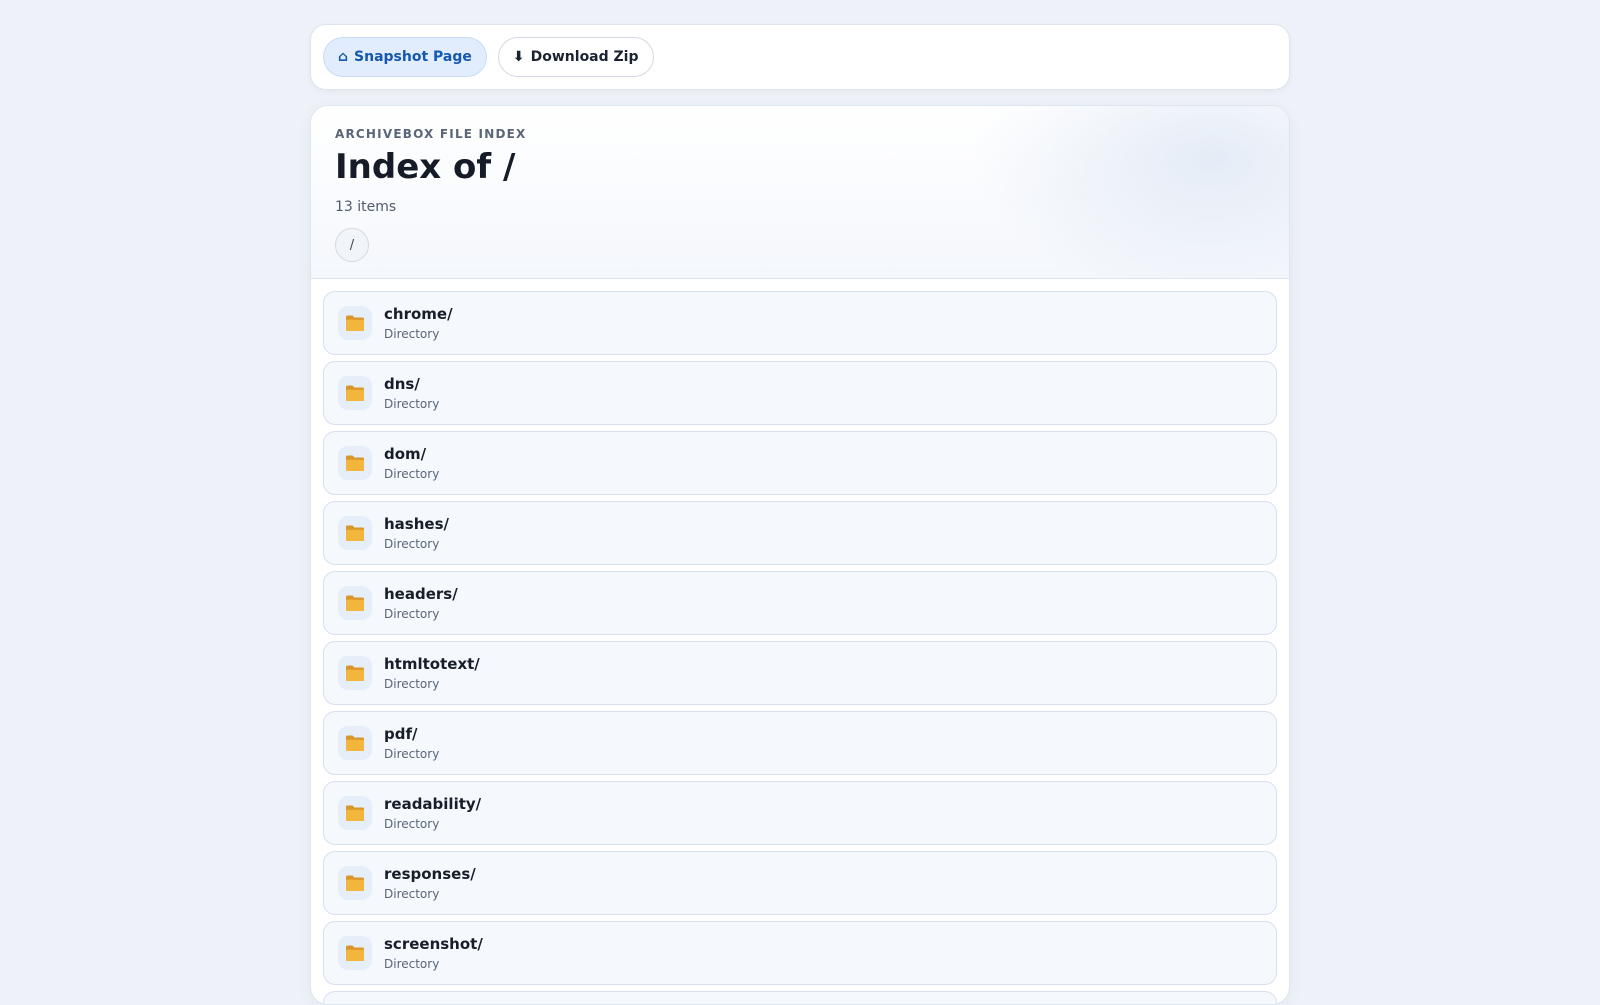  I want to click on directory-name: dns/, so click(402, 384).